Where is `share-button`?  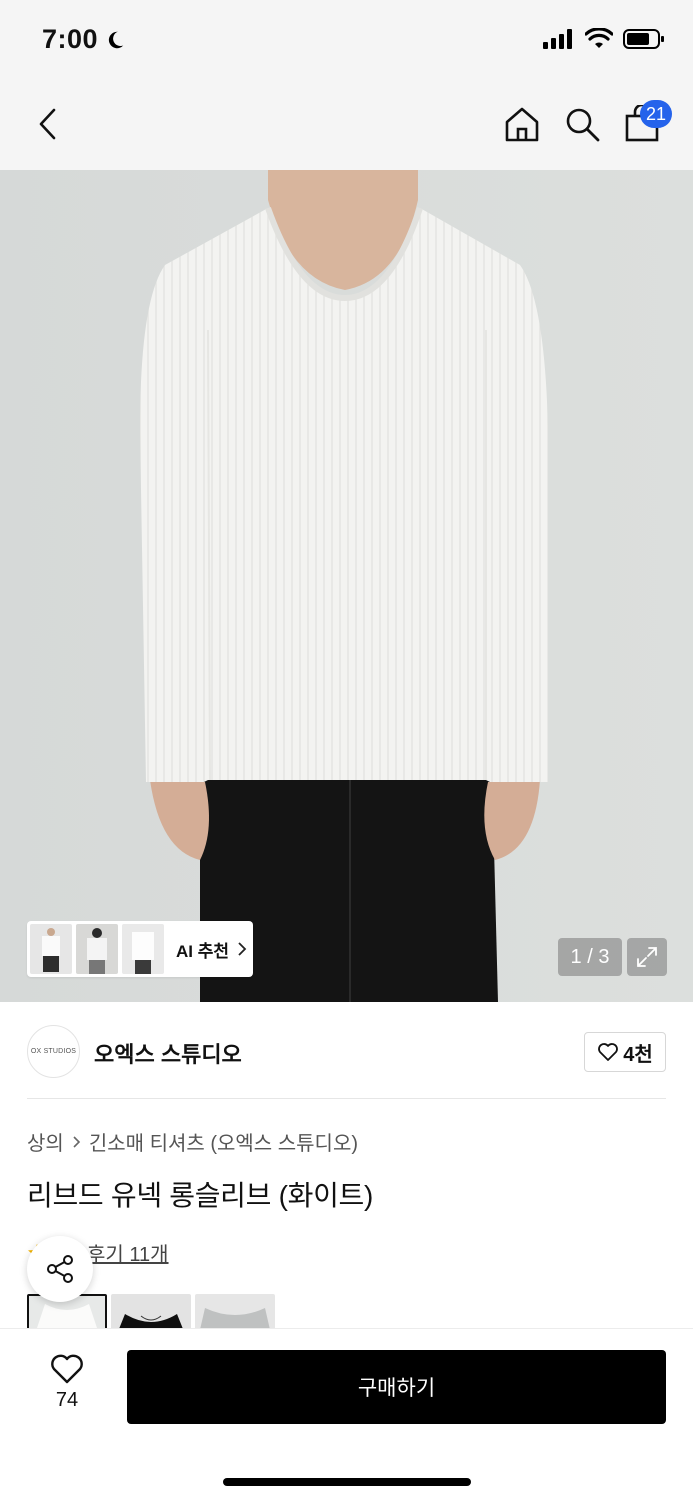
share-button is located at coordinates (60, 1269).